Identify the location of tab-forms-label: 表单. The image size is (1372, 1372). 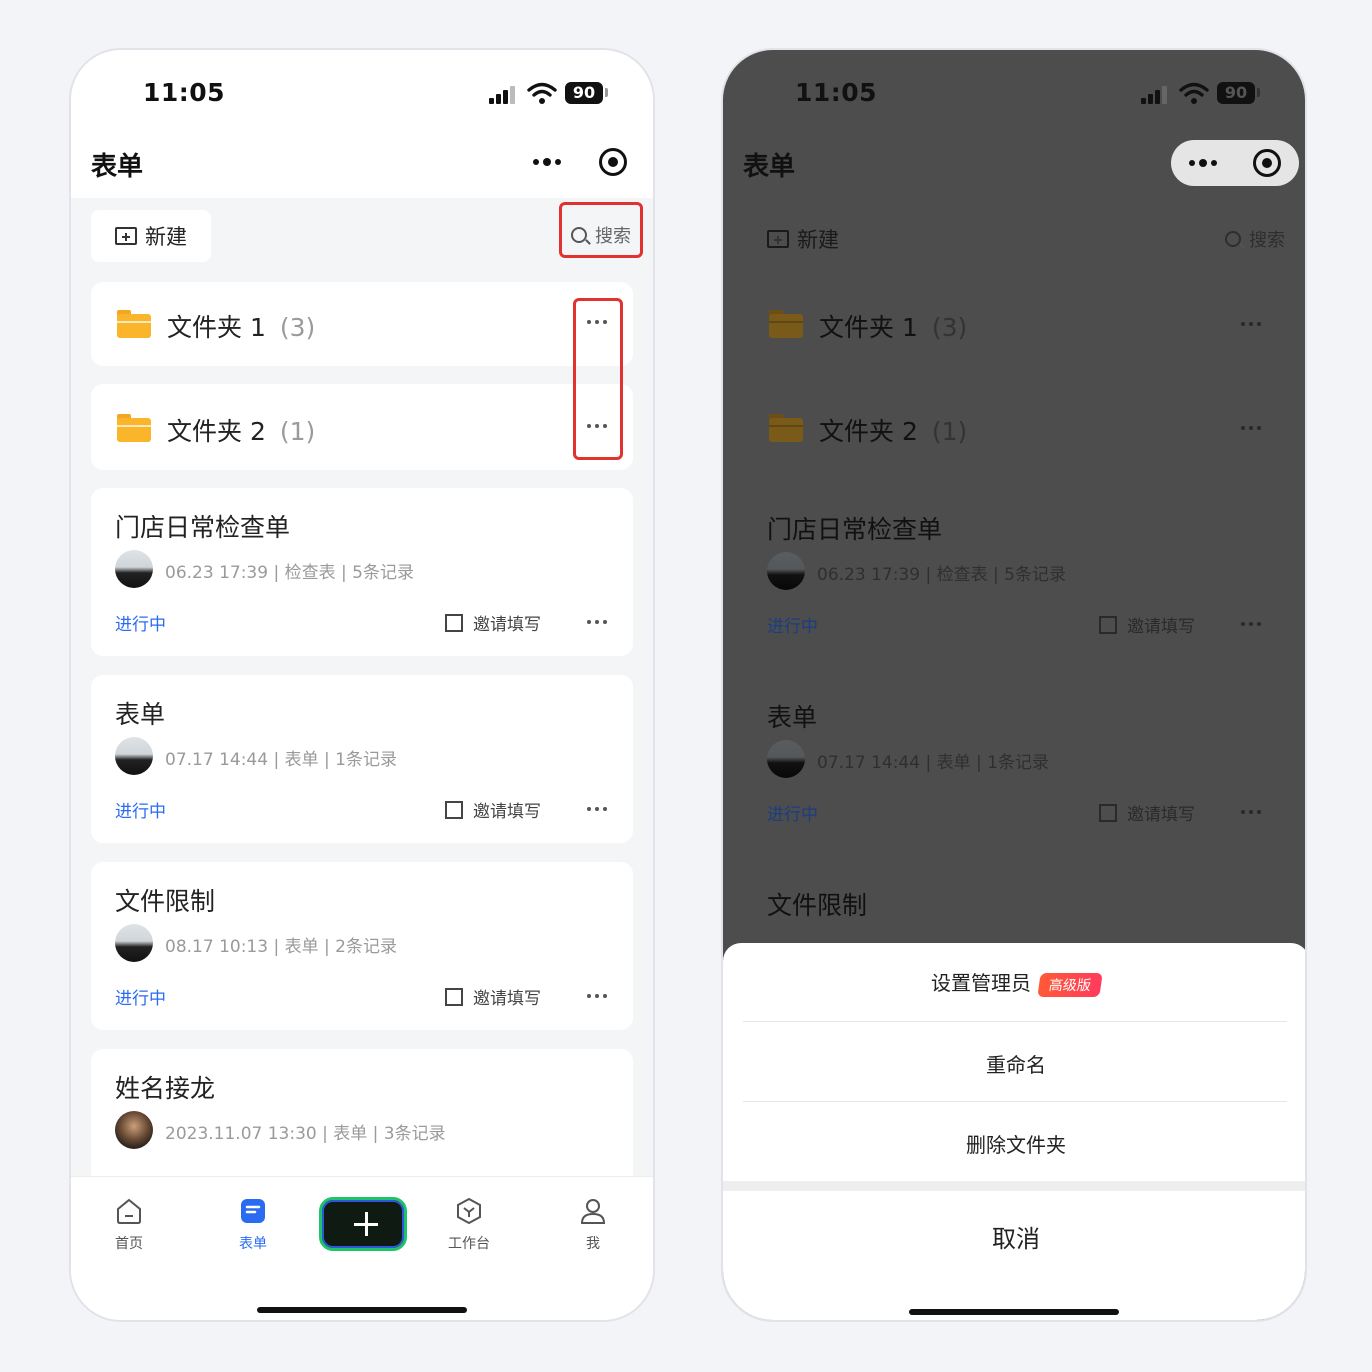
(253, 1244).